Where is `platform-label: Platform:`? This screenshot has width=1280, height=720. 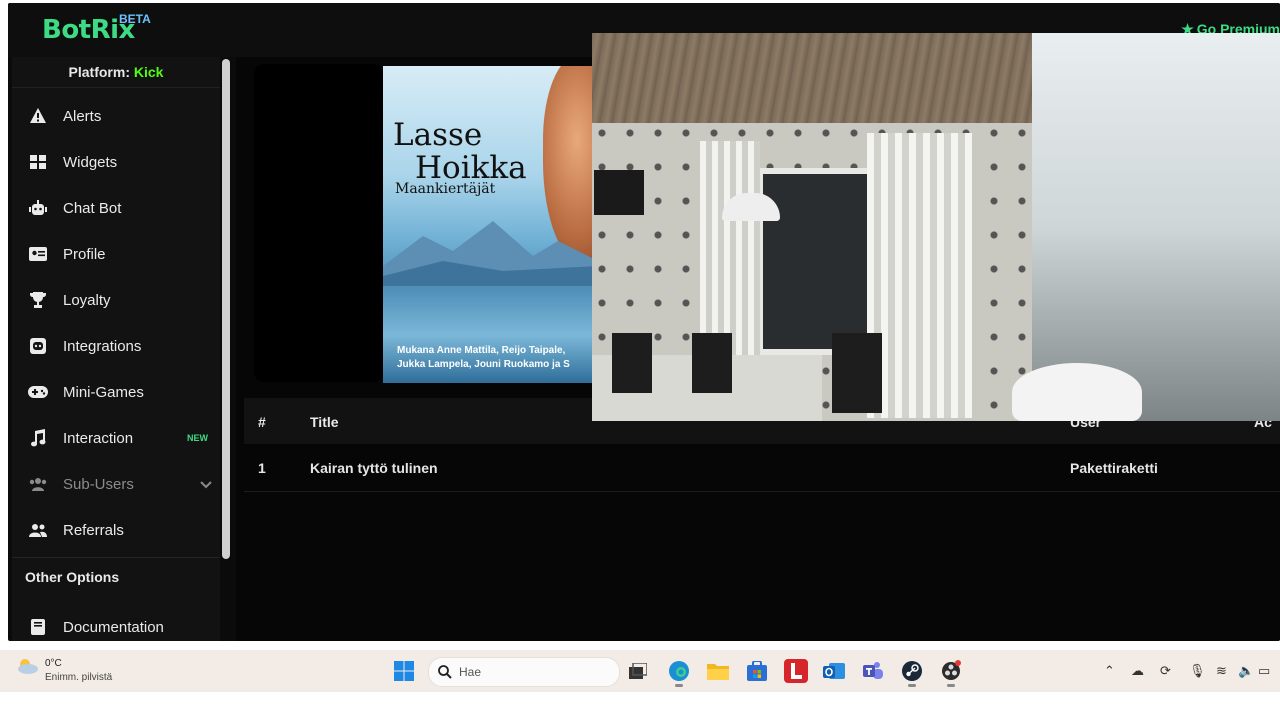
platform-label: Platform: is located at coordinates (99, 72).